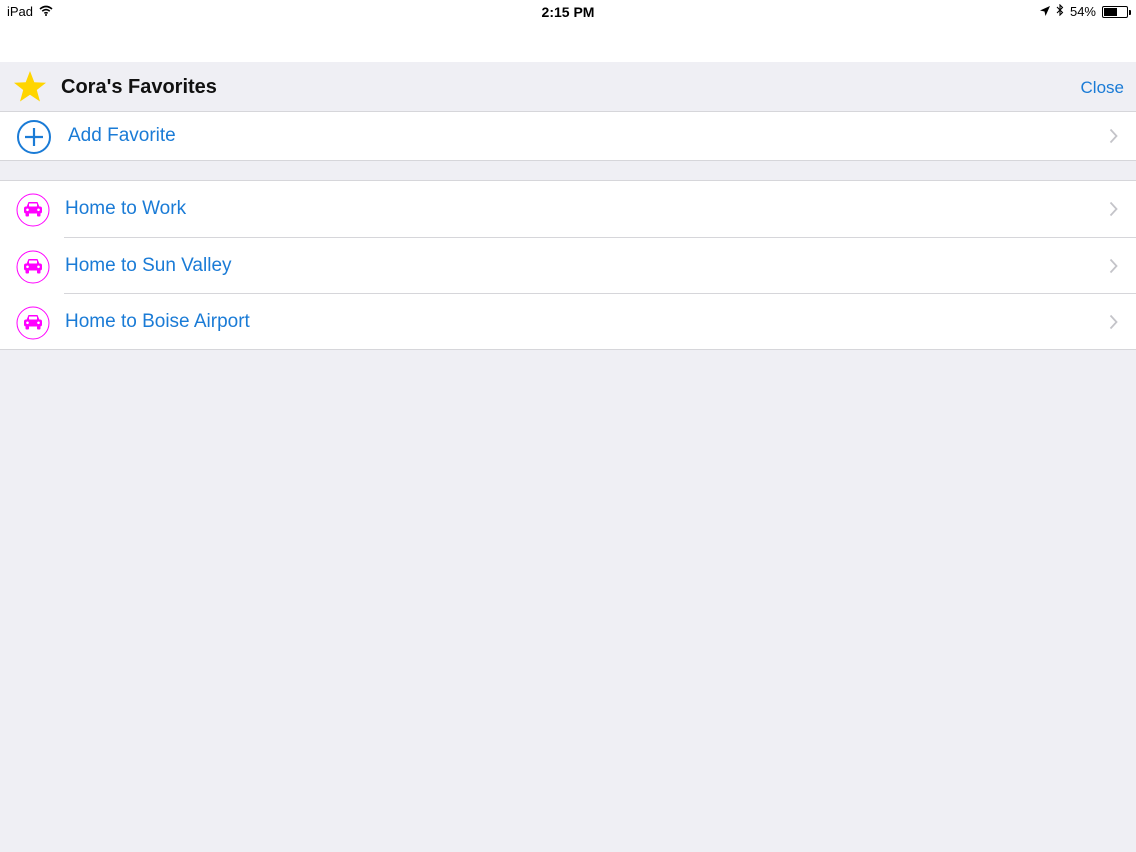  Describe the element at coordinates (126, 208) in the screenshot. I see `favorite-label: Home to Work` at that location.